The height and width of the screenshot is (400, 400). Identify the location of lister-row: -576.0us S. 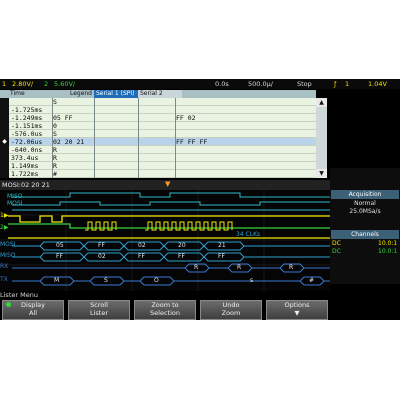
(158, 134).